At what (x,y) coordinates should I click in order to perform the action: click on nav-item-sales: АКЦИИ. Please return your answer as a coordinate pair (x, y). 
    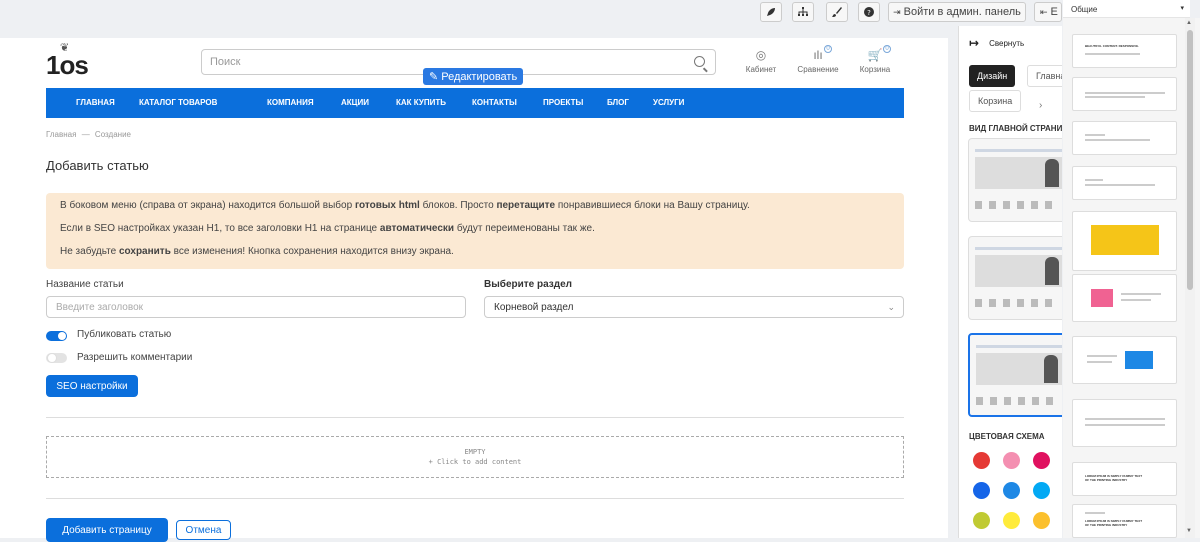
    Looking at the image, I should click on (355, 102).